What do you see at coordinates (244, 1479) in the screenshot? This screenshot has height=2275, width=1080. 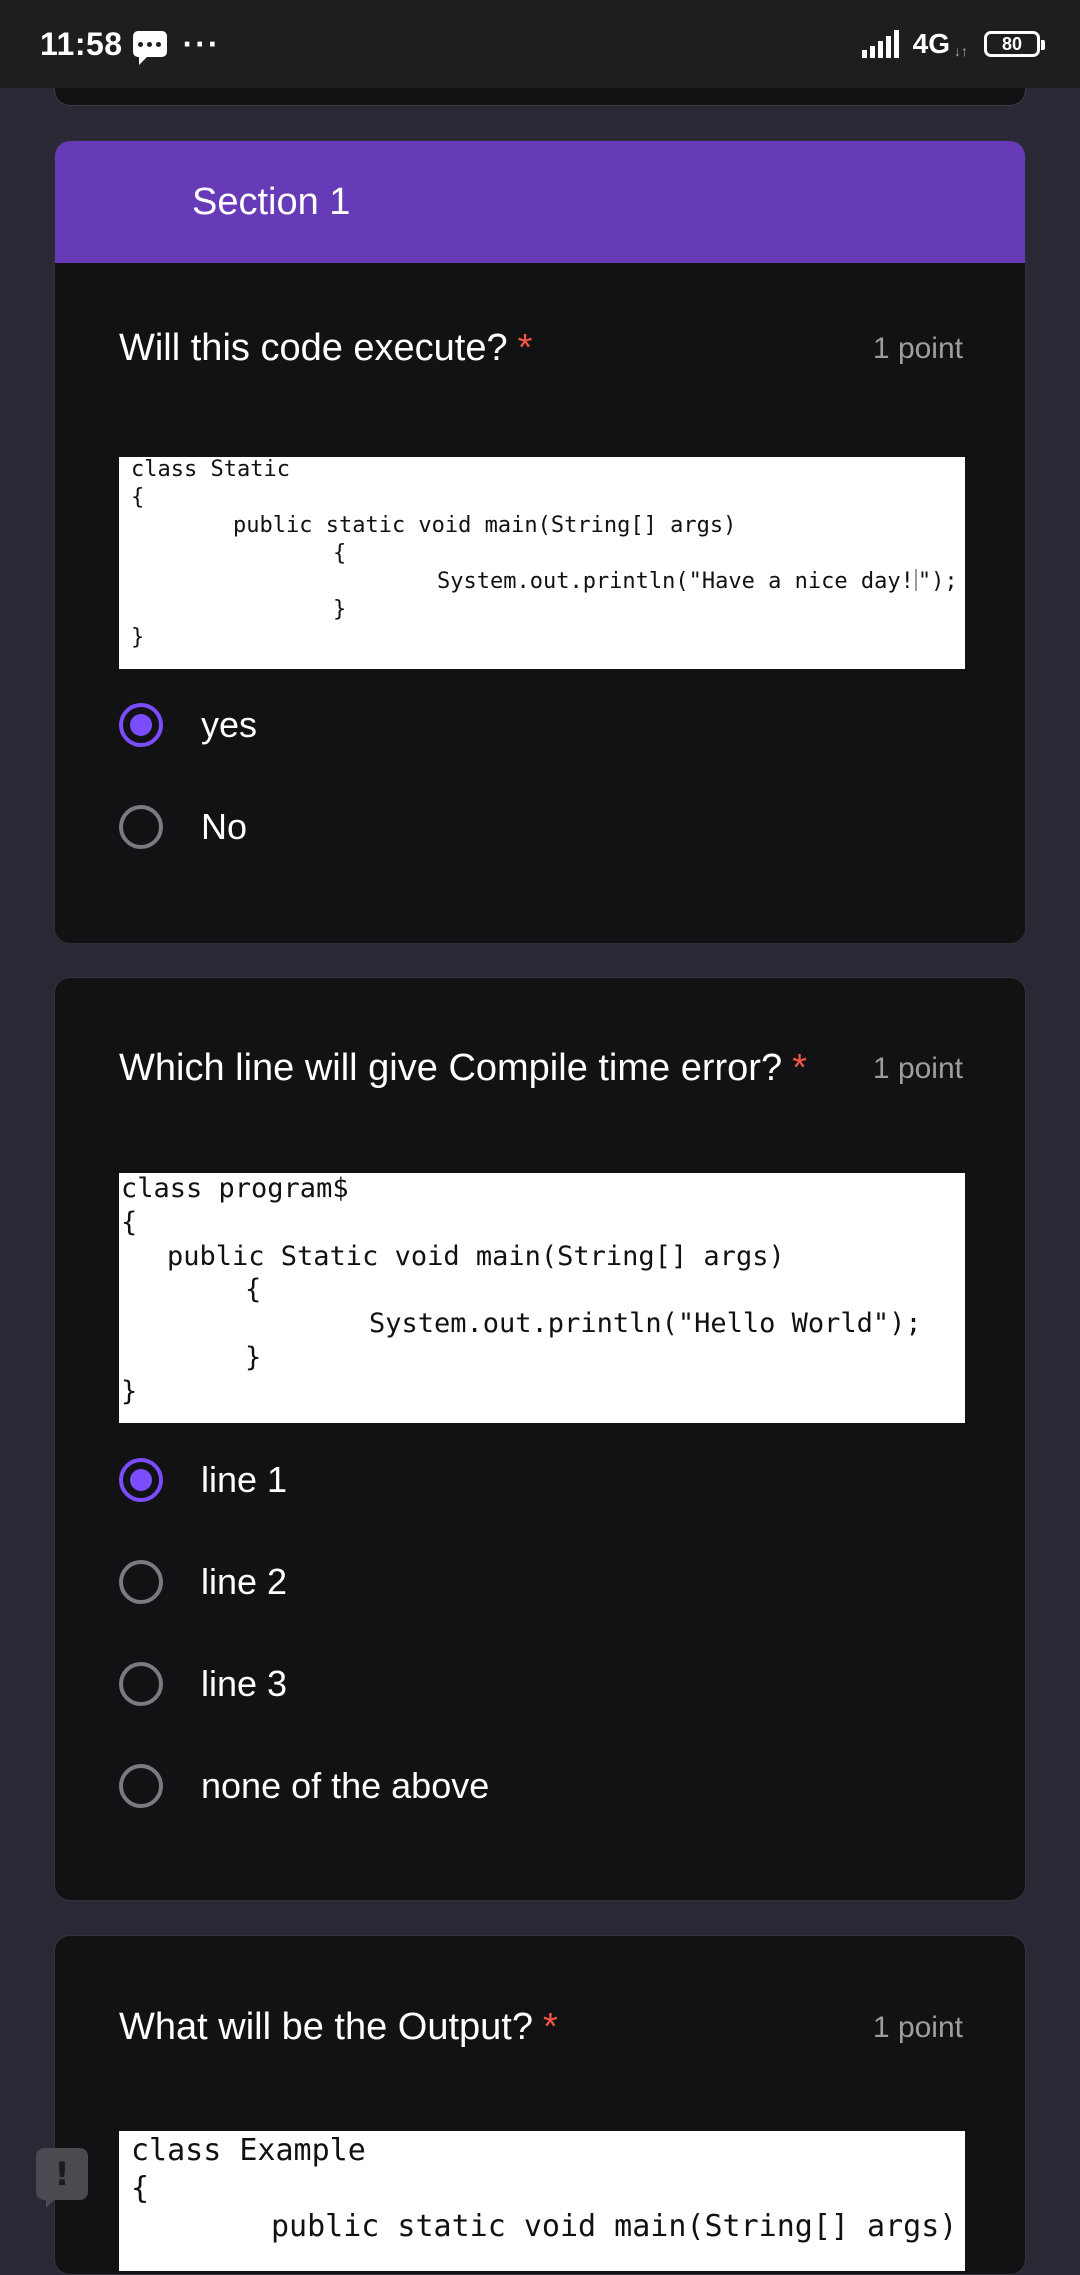 I see `option-label: line 1` at bounding box center [244, 1479].